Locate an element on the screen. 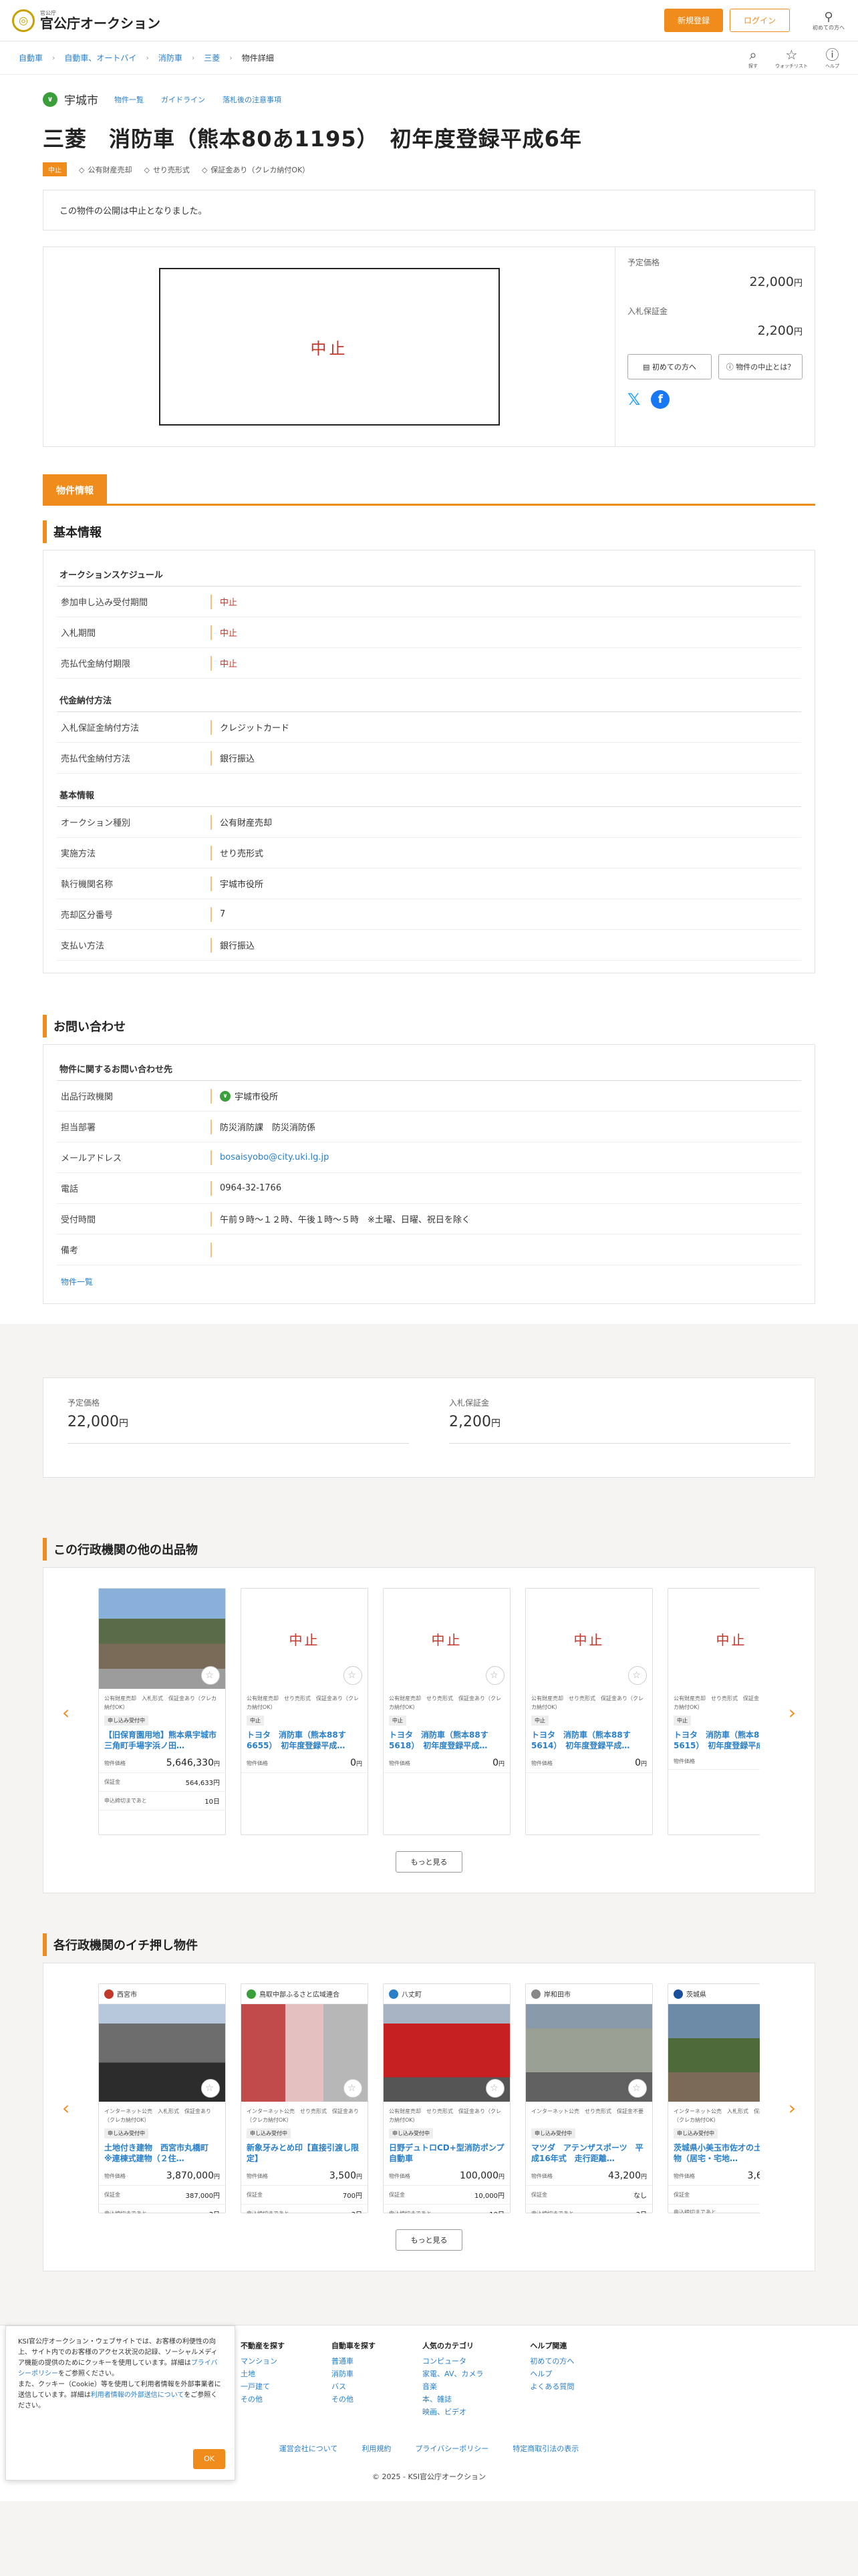 Image resolution: width=858 pixels, height=2576 pixels. footer-link: 音楽 is located at coordinates (452, 2386).